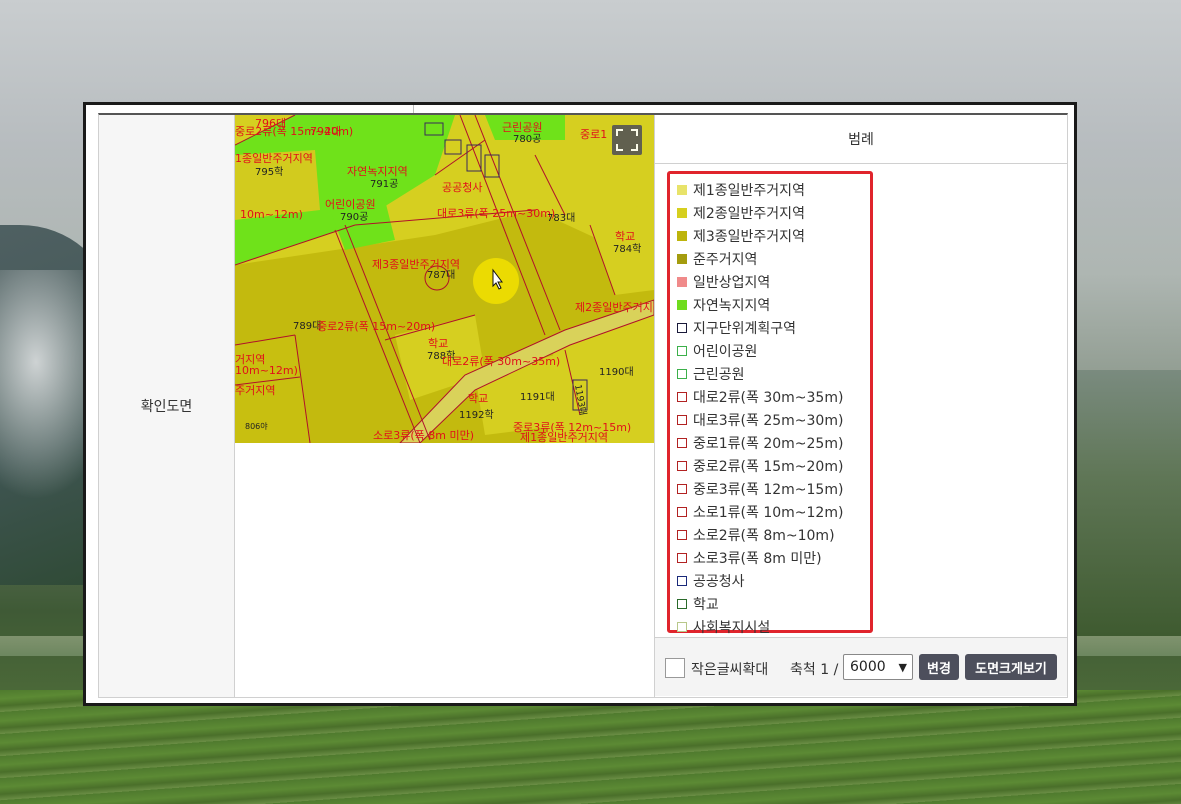 This screenshot has width=1181, height=804. What do you see at coordinates (861, 140) in the screenshot?
I see `legend-title: 범례` at bounding box center [861, 140].